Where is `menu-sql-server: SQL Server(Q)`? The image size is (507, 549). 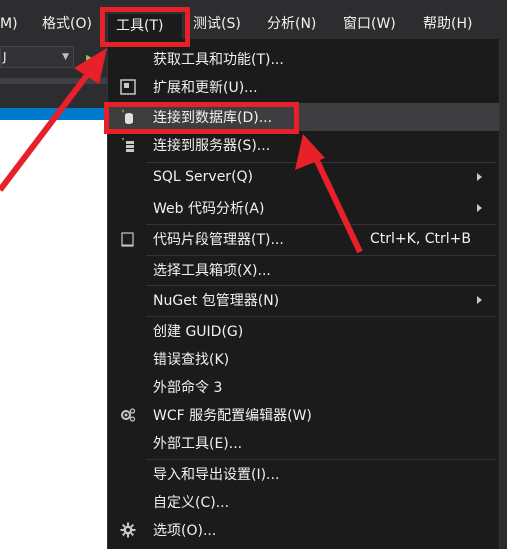 menu-sql-server: SQL Server(Q) is located at coordinates (303, 177).